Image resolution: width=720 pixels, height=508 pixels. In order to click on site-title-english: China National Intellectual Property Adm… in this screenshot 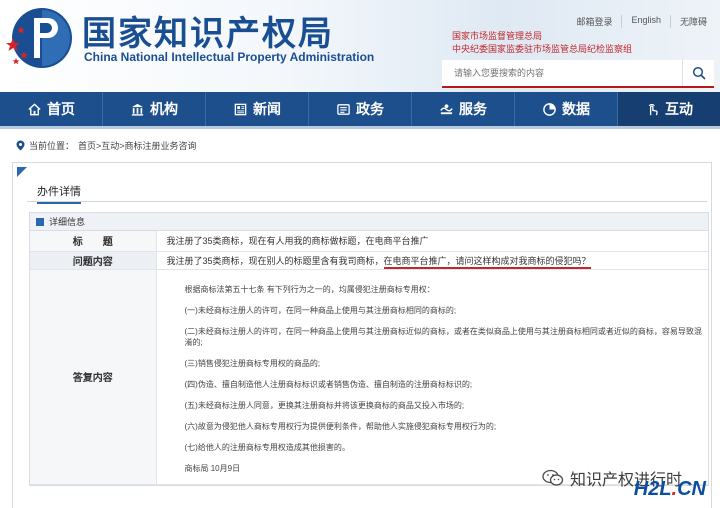, I will do `click(229, 57)`.